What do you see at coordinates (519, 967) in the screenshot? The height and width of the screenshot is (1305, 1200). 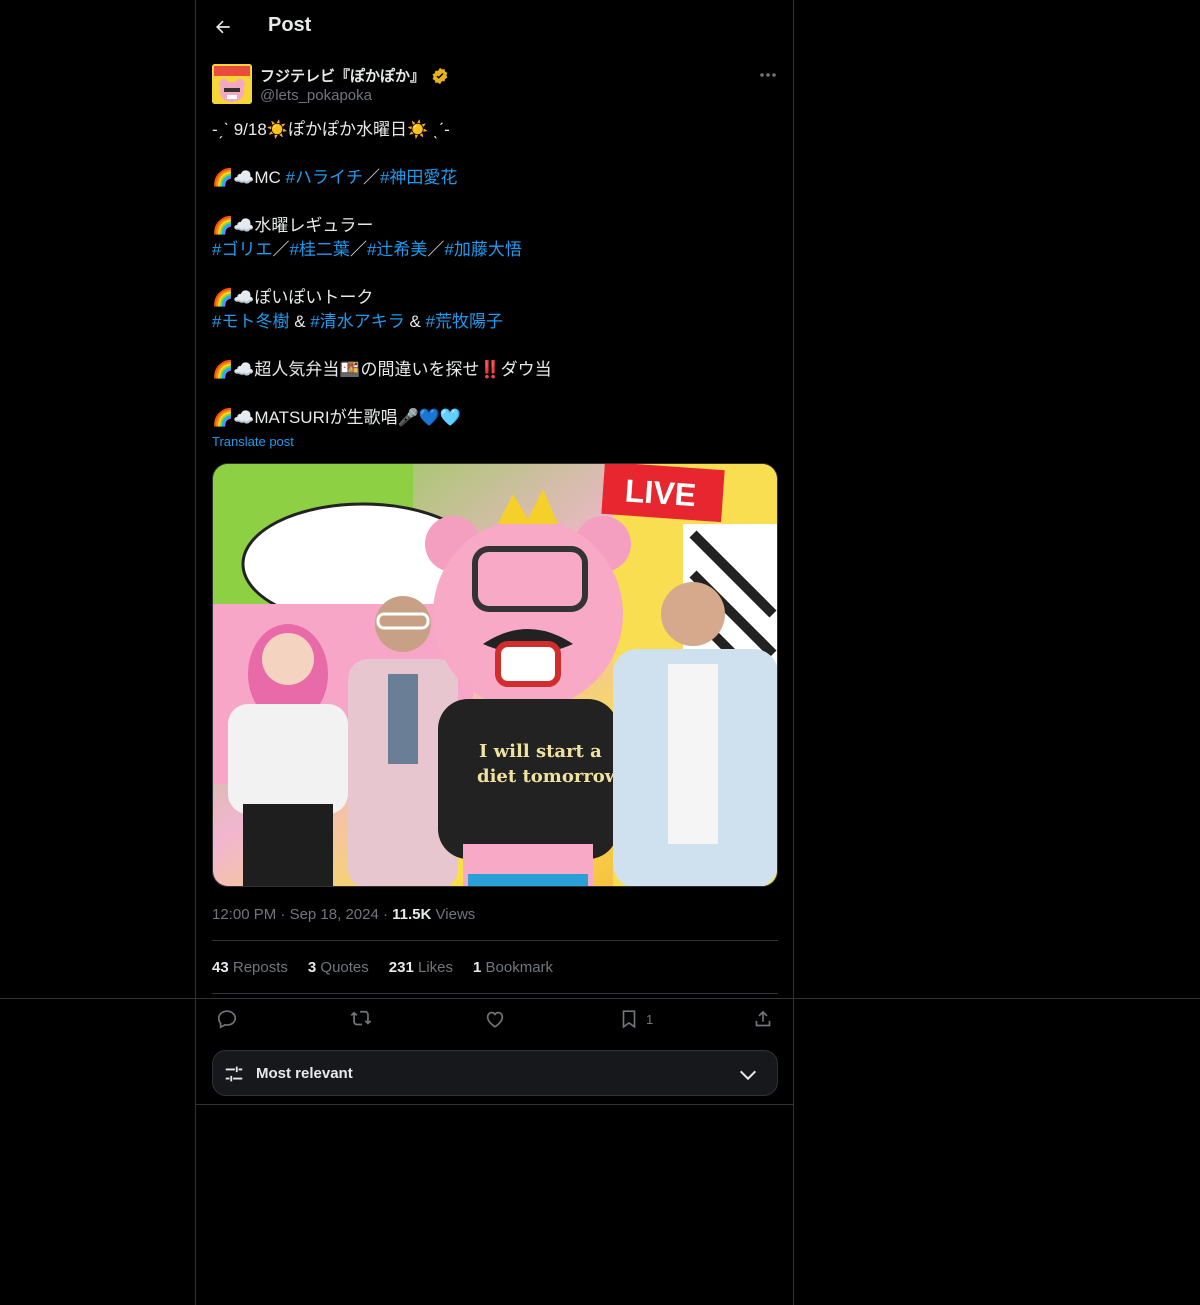 I see `bookmarks-label: Bookmark` at bounding box center [519, 967].